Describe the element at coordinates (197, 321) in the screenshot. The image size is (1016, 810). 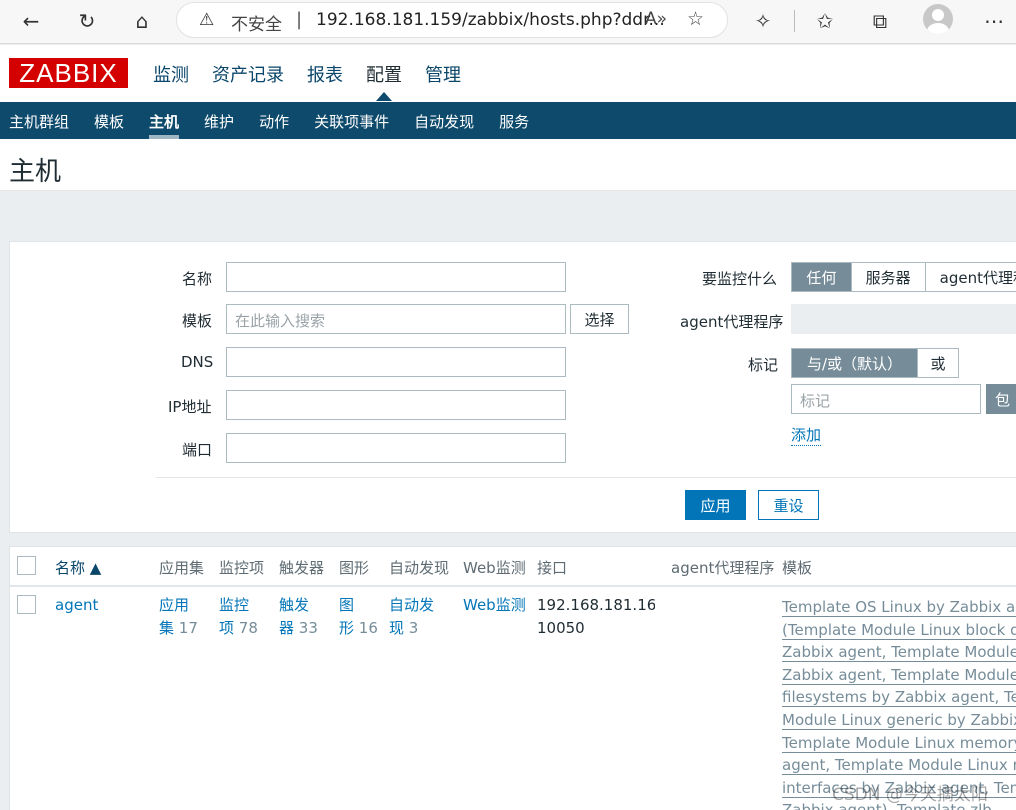
I see `template-label: 模板` at that location.